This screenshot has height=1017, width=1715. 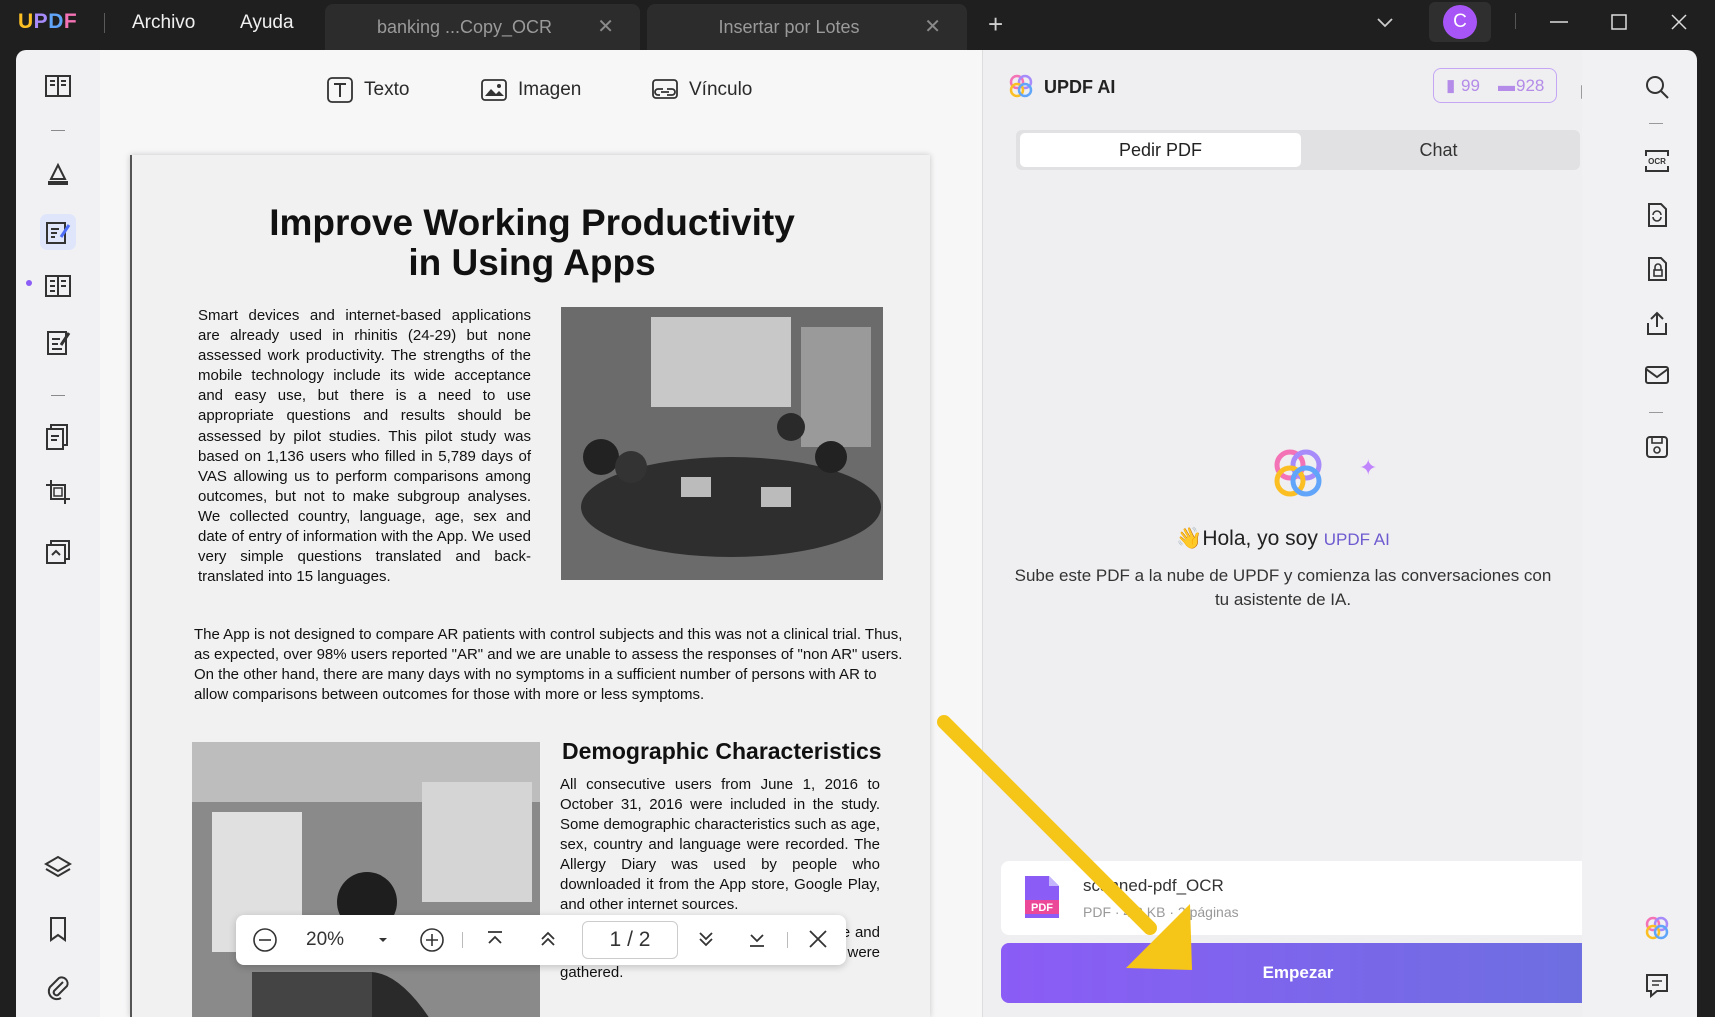 What do you see at coordinates (58, 232) in the screenshot?
I see `edit-pdf-icon` at bounding box center [58, 232].